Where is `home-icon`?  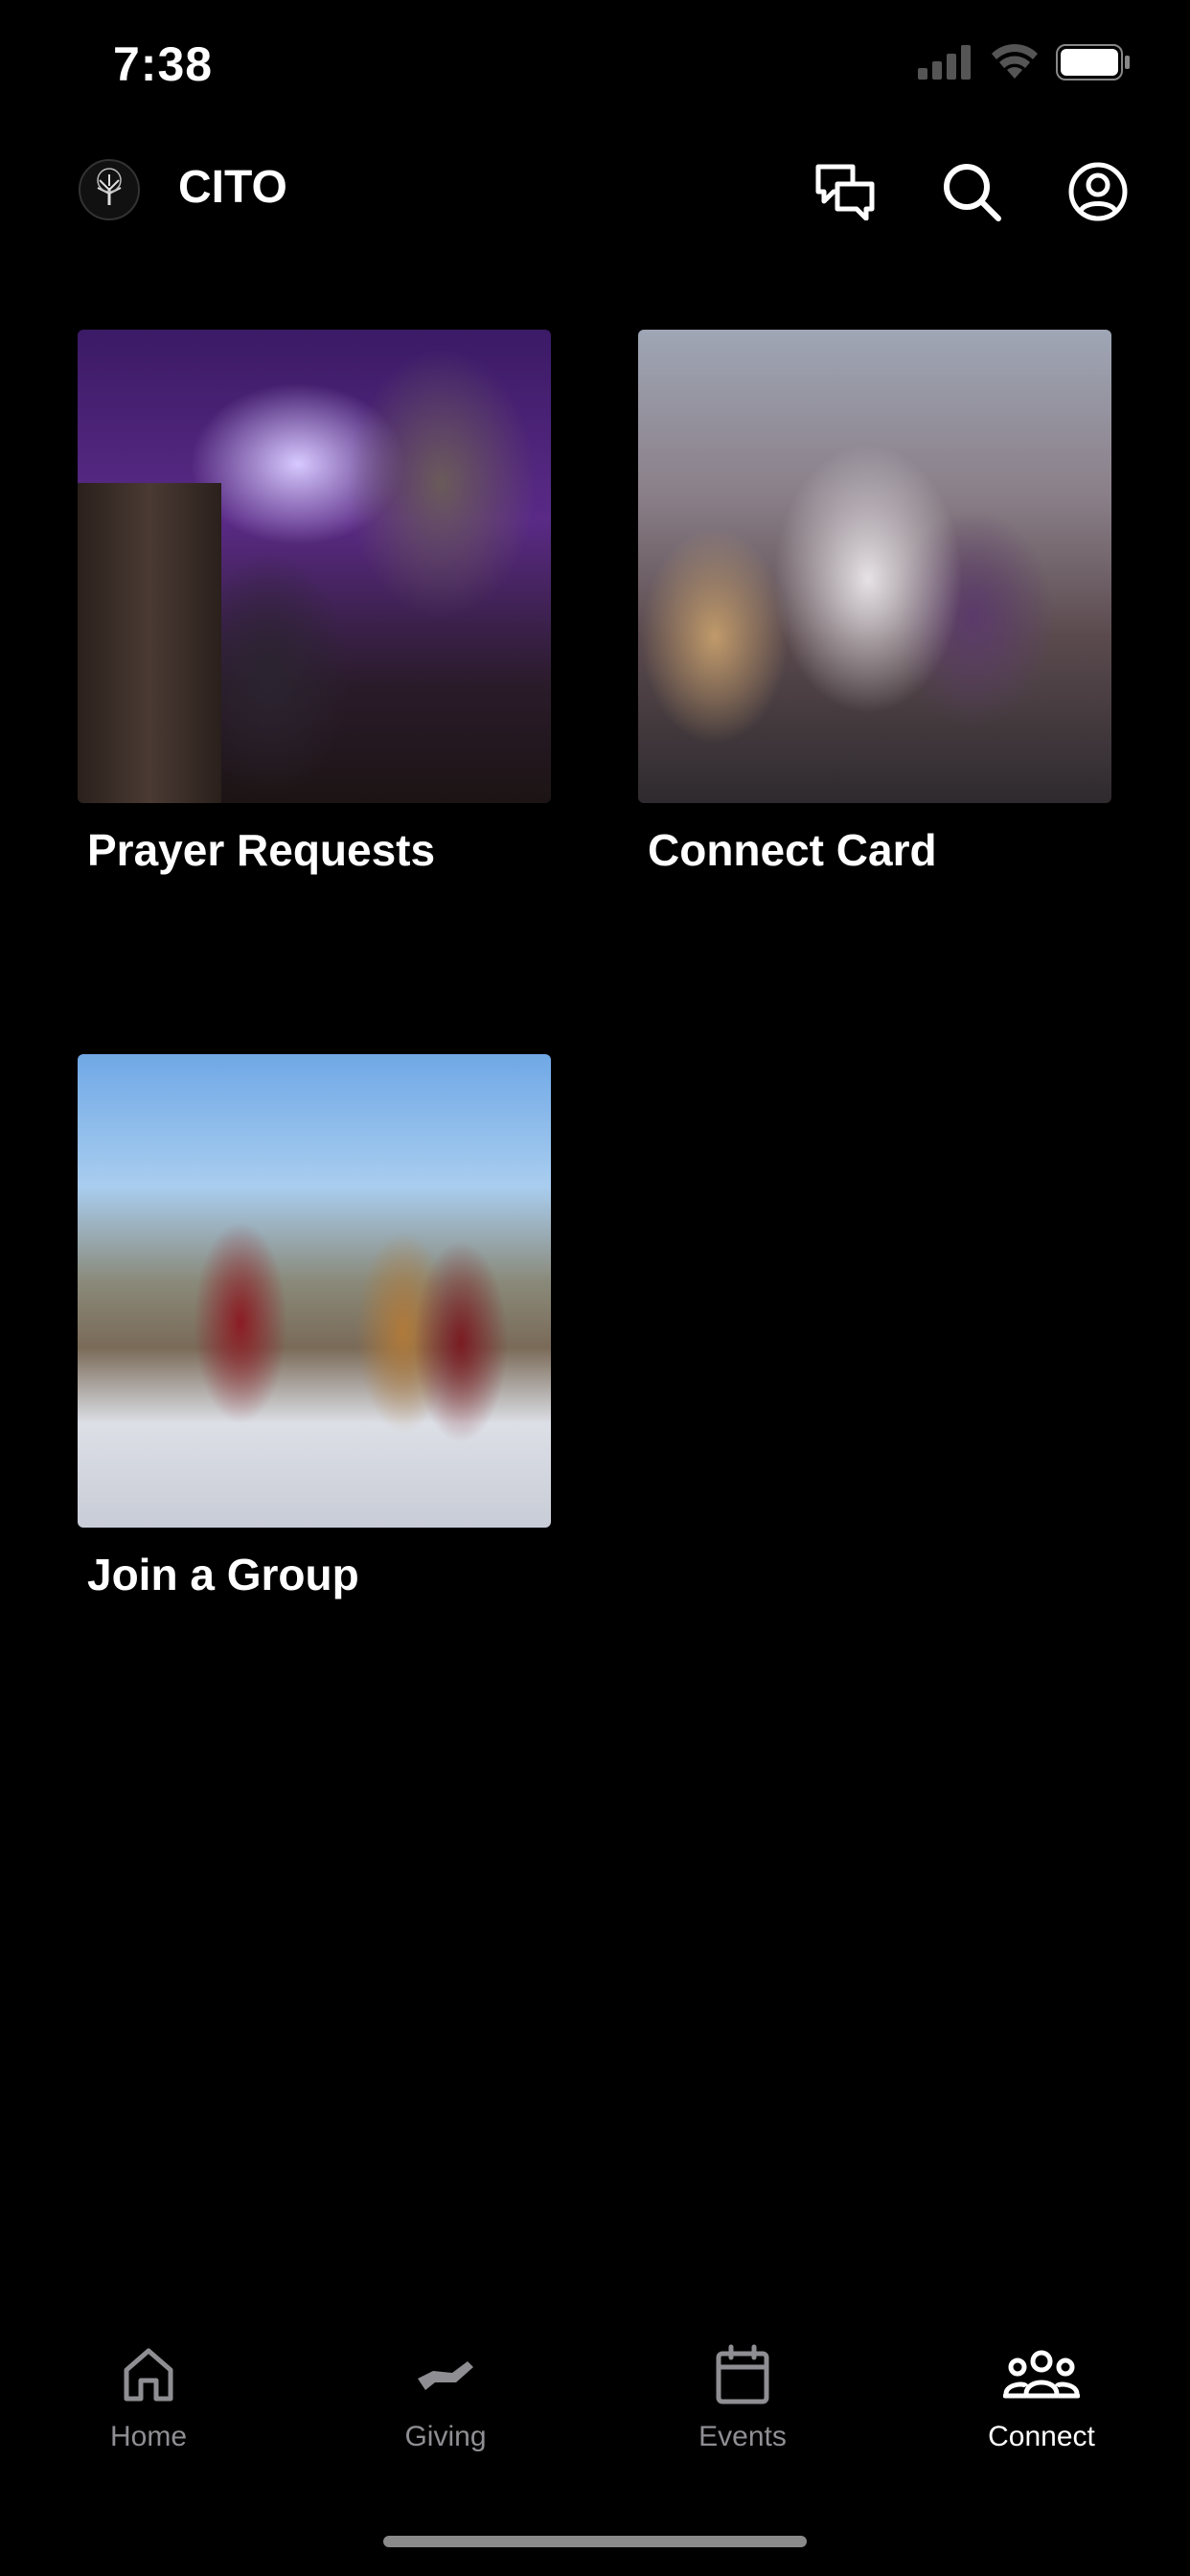 home-icon is located at coordinates (148, 2375).